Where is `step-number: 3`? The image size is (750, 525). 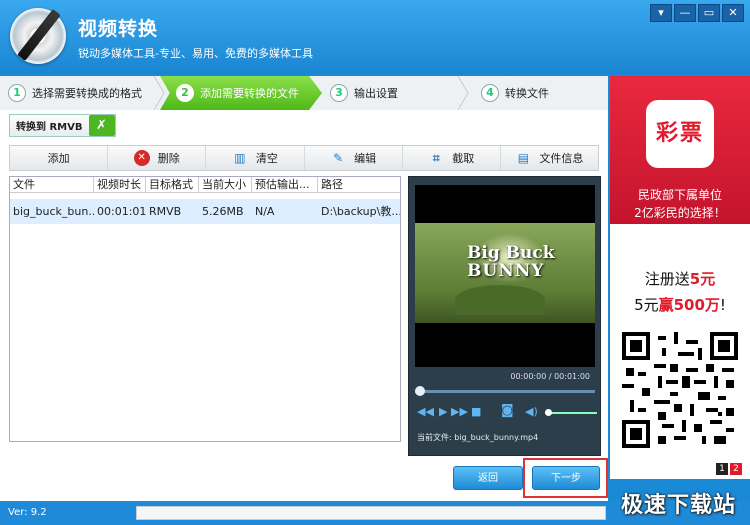 step-number: 3 is located at coordinates (339, 93).